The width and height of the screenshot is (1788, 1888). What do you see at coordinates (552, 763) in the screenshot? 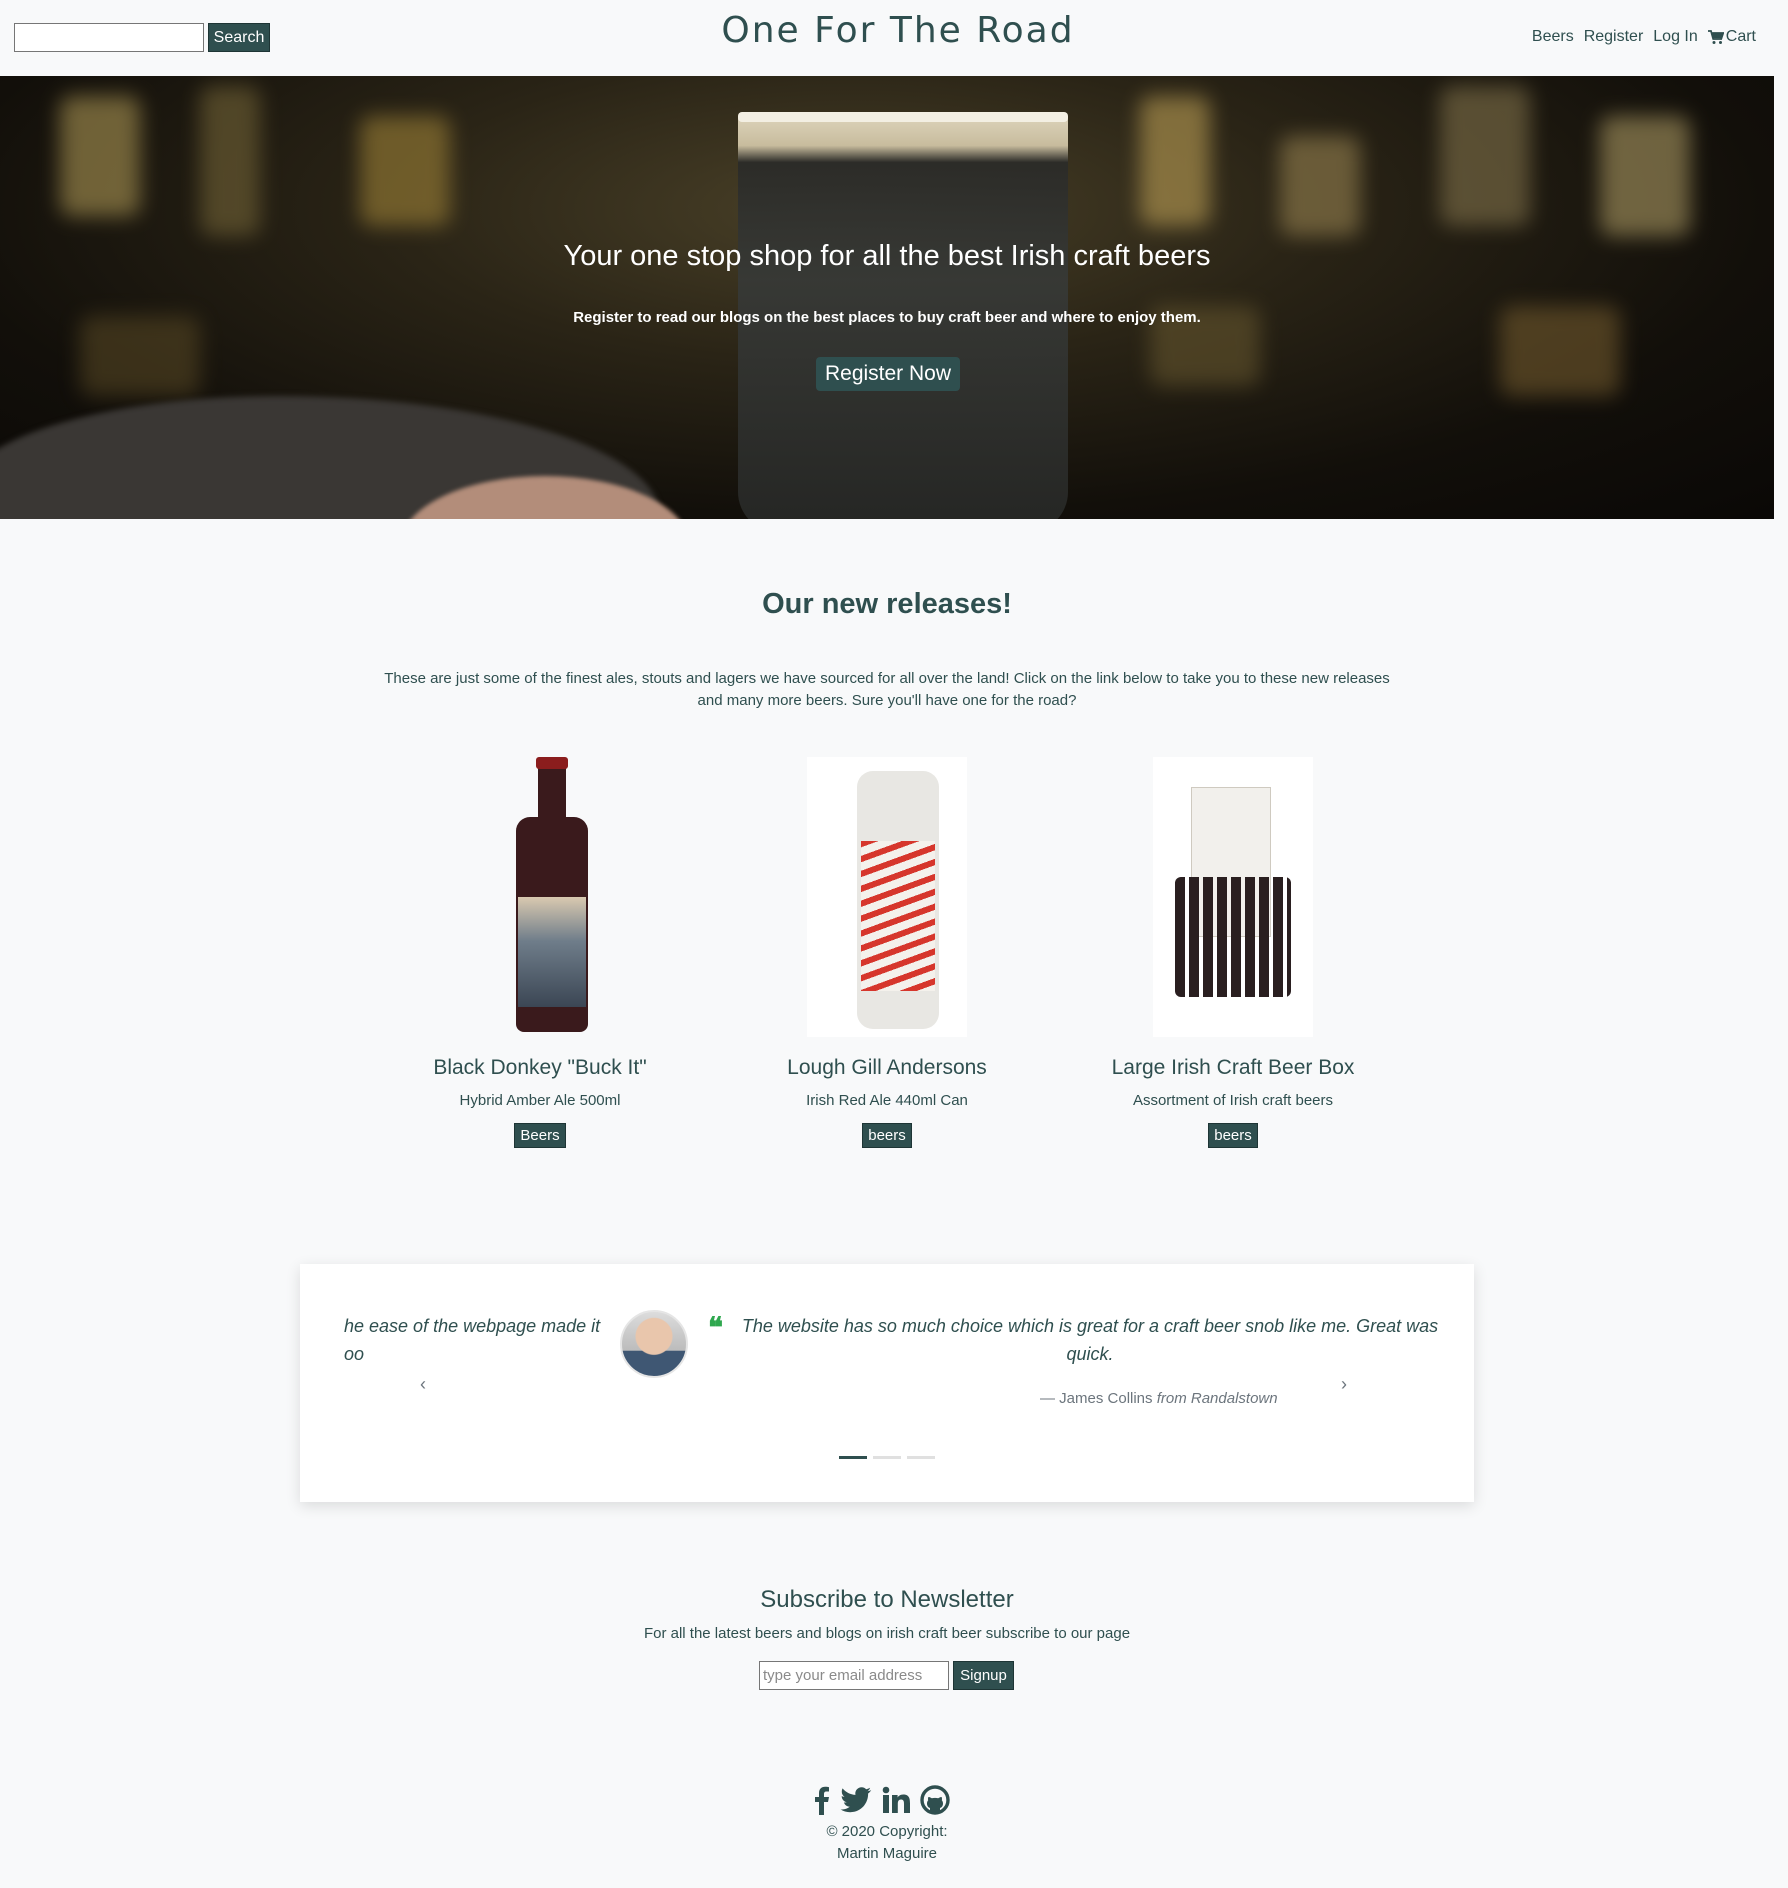
I see `bottle-cap` at bounding box center [552, 763].